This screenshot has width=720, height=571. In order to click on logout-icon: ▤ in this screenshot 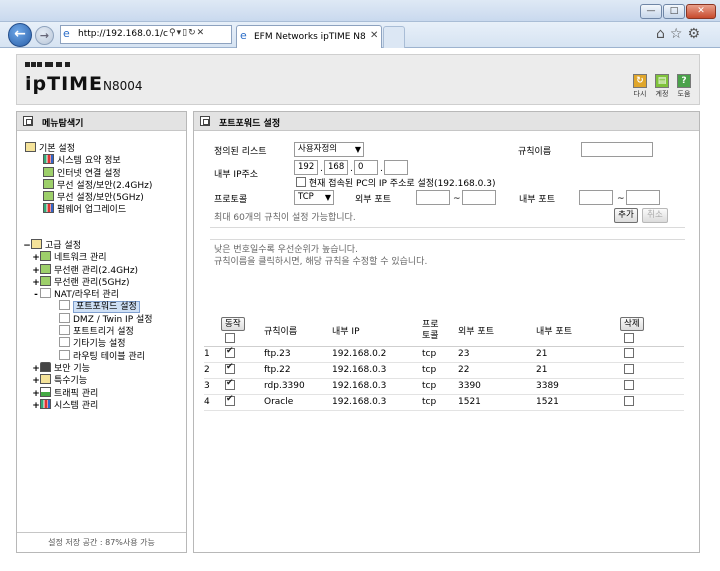, I will do `click(662, 81)`.